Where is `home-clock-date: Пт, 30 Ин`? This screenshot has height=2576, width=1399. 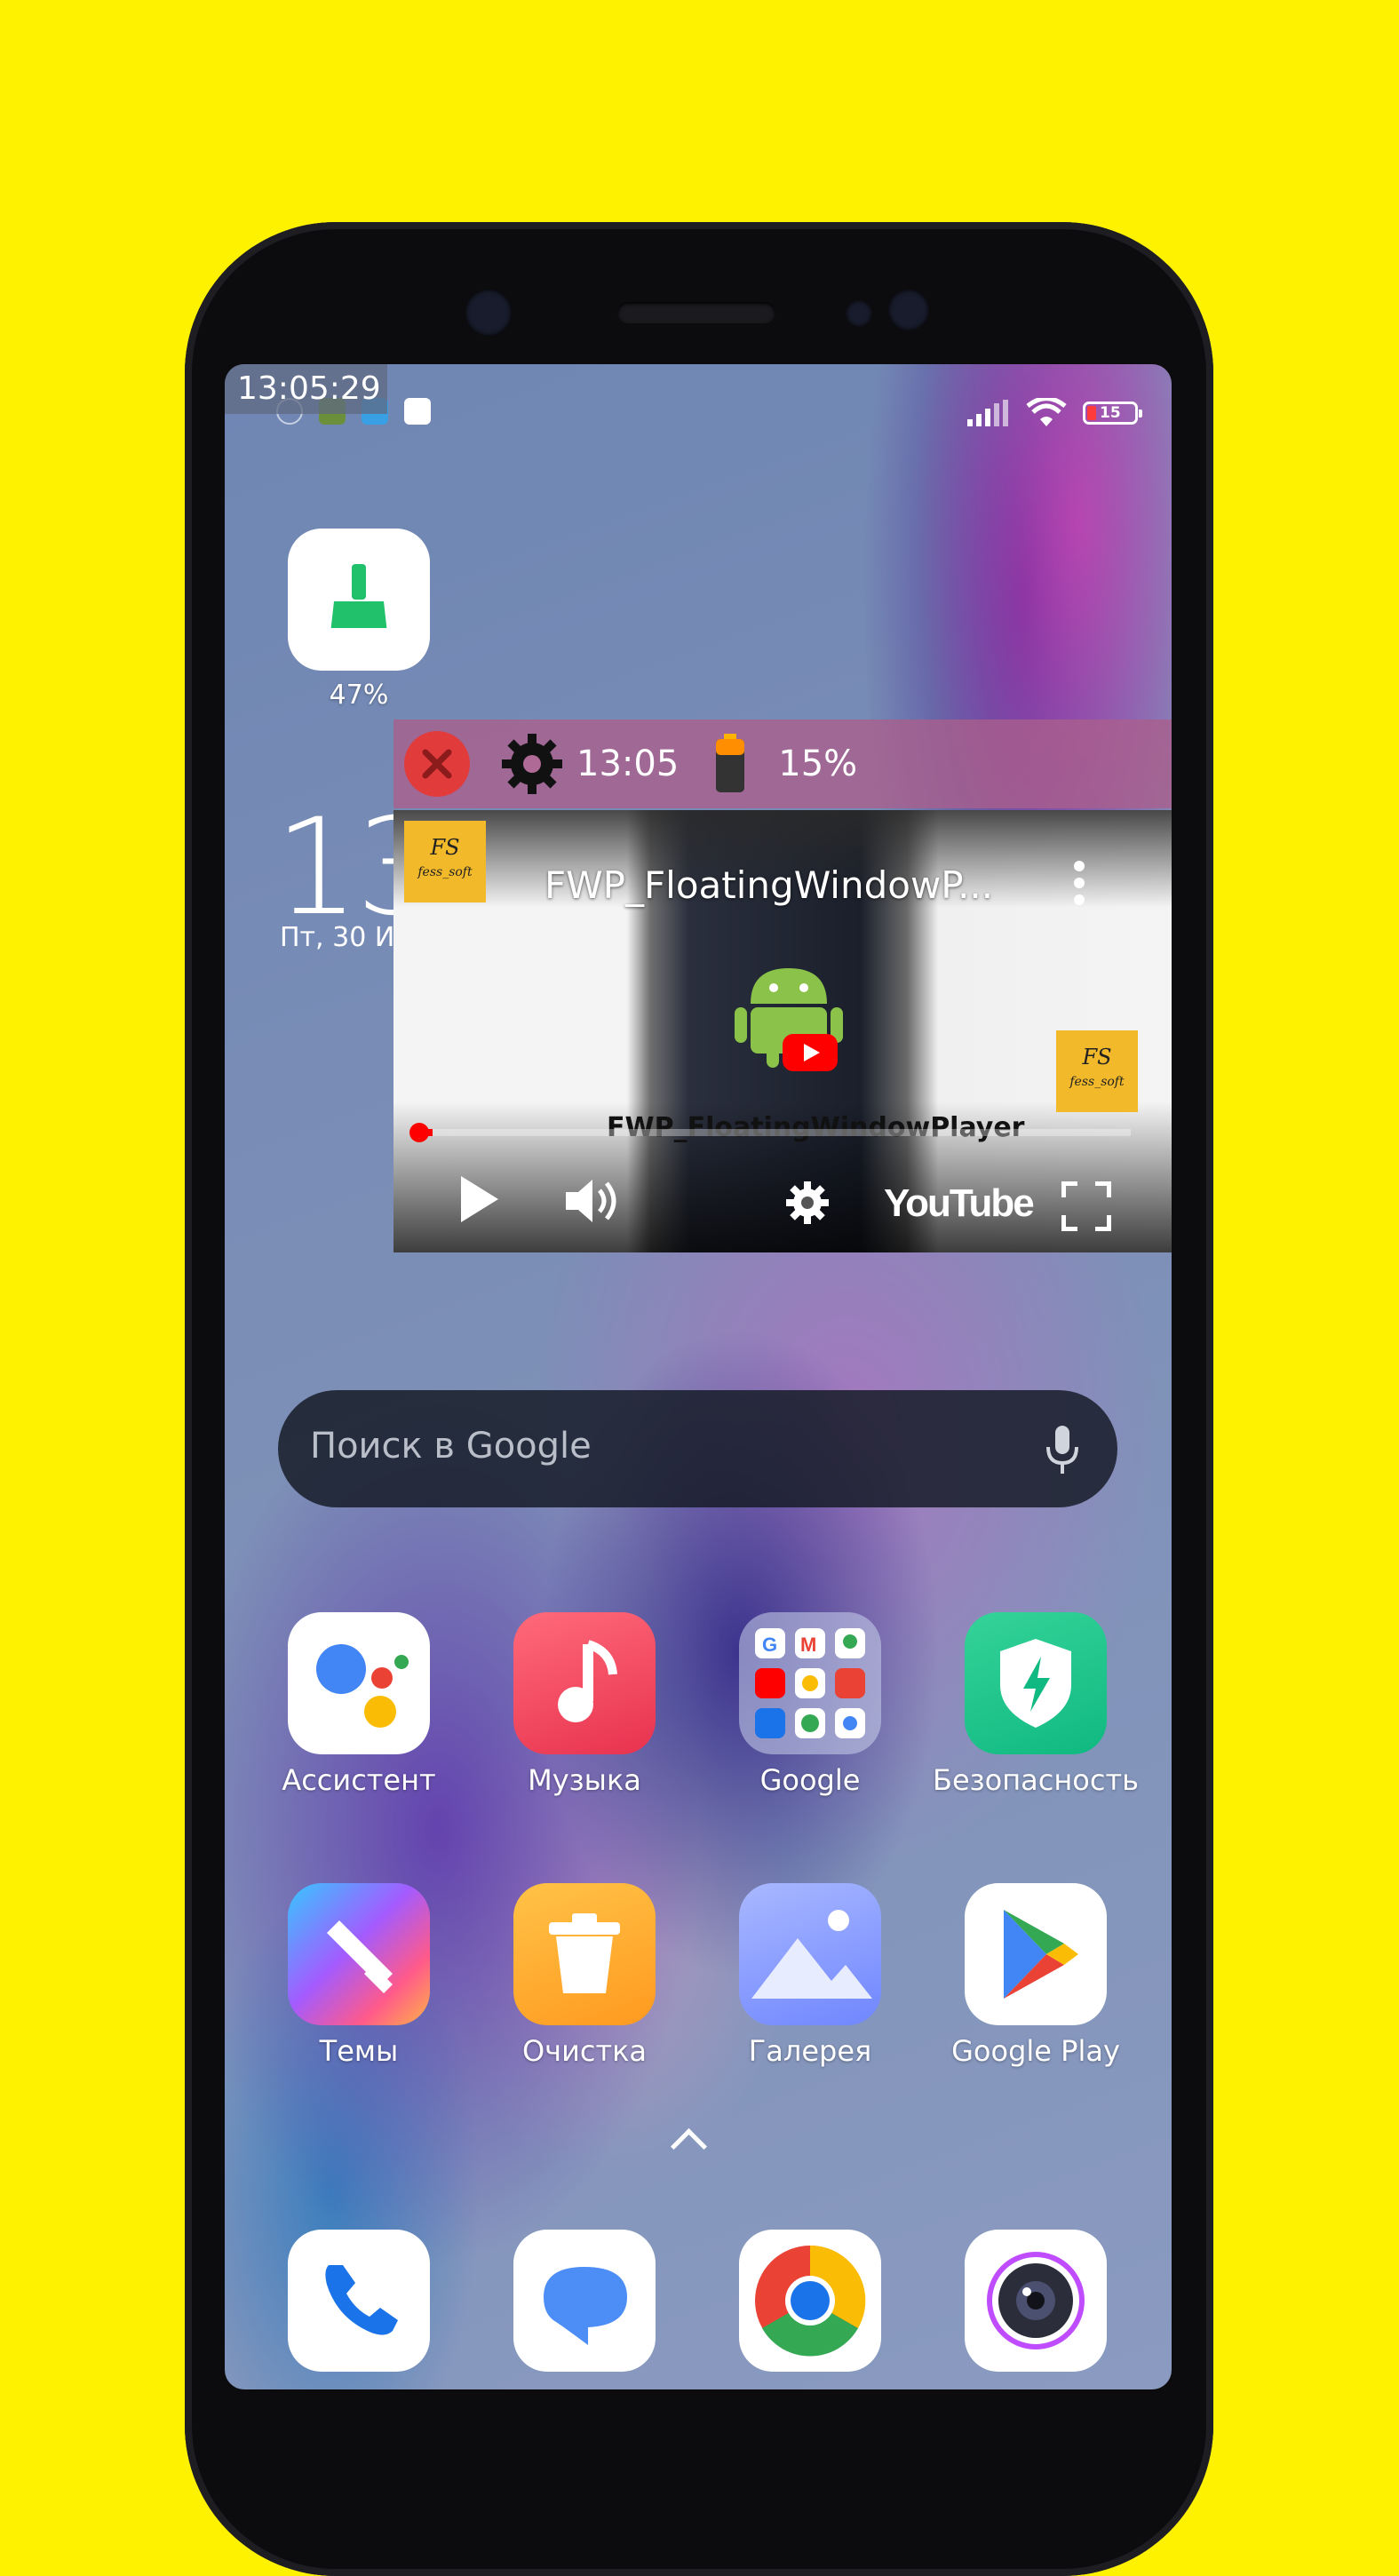
home-clock-date: Пт, 30 Ин is located at coordinates (346, 937).